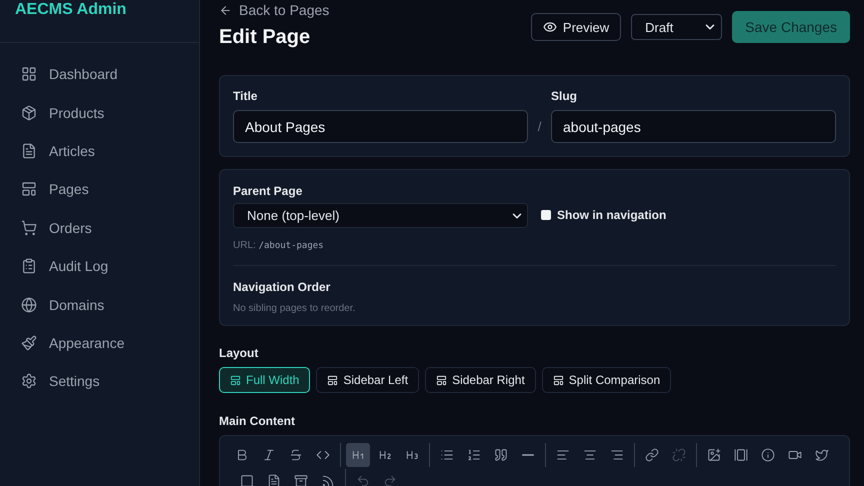 This screenshot has width=864, height=486. What do you see at coordinates (29, 342) in the screenshot?
I see `paintbrush-icon` at bounding box center [29, 342].